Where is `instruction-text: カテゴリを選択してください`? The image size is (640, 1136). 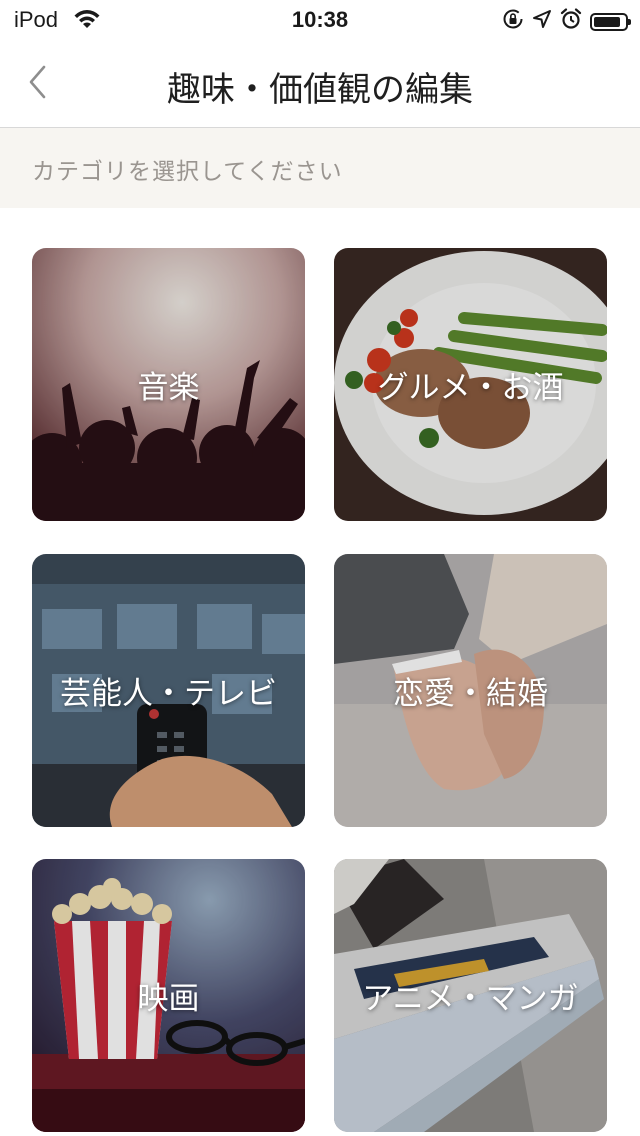
instruction-text: カテゴリを選択してください is located at coordinates (187, 172).